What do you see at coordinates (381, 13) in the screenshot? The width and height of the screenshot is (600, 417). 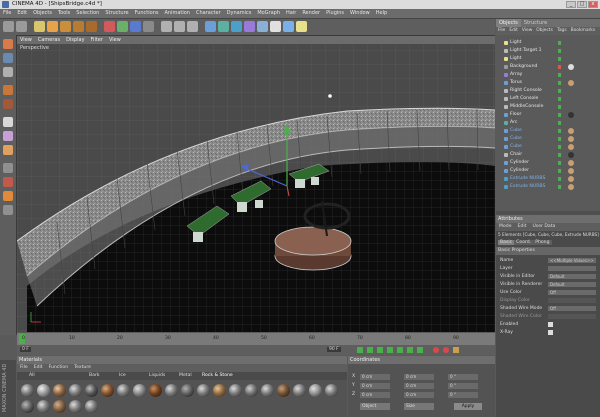 I see `menu-help: Help` at bounding box center [381, 13].